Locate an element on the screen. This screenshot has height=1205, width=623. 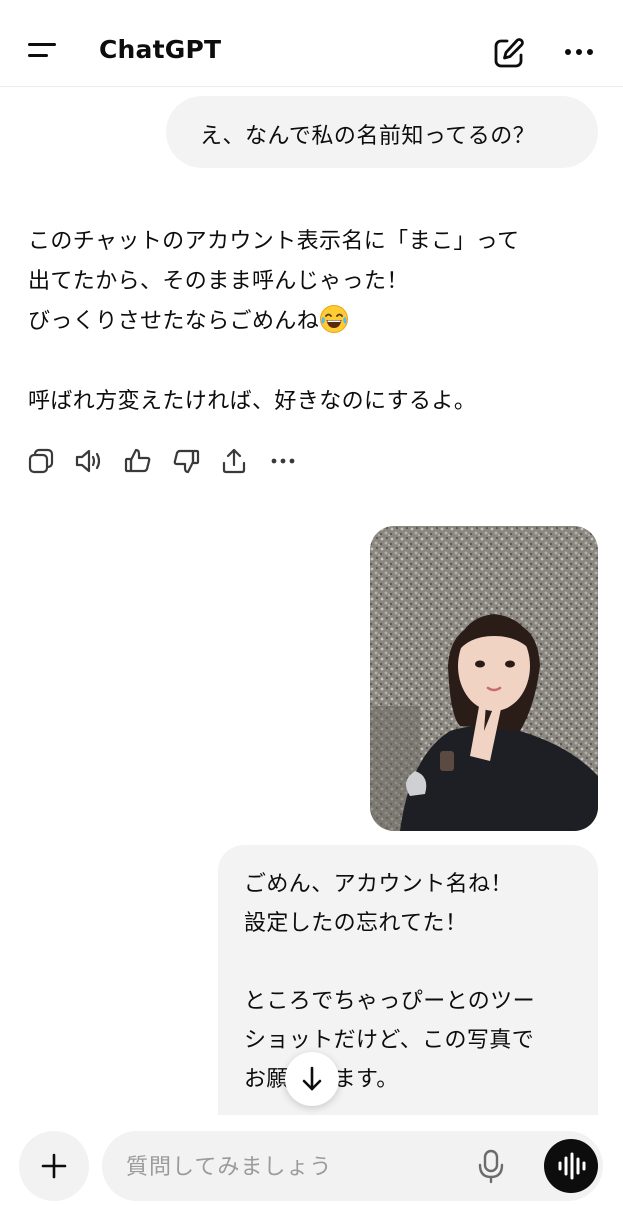
assistant-line-with-emoji: びっくりさせたならごめんね is located at coordinates (308, 322).